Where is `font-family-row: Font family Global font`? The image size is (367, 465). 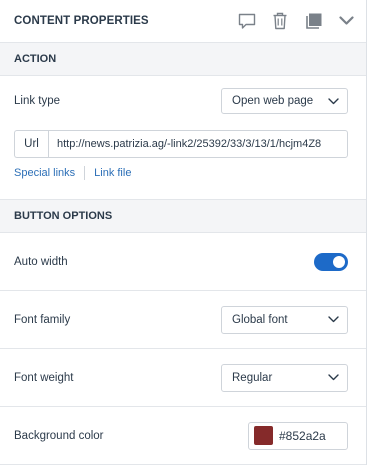
font-family-row: Font family Global font is located at coordinates (183, 320).